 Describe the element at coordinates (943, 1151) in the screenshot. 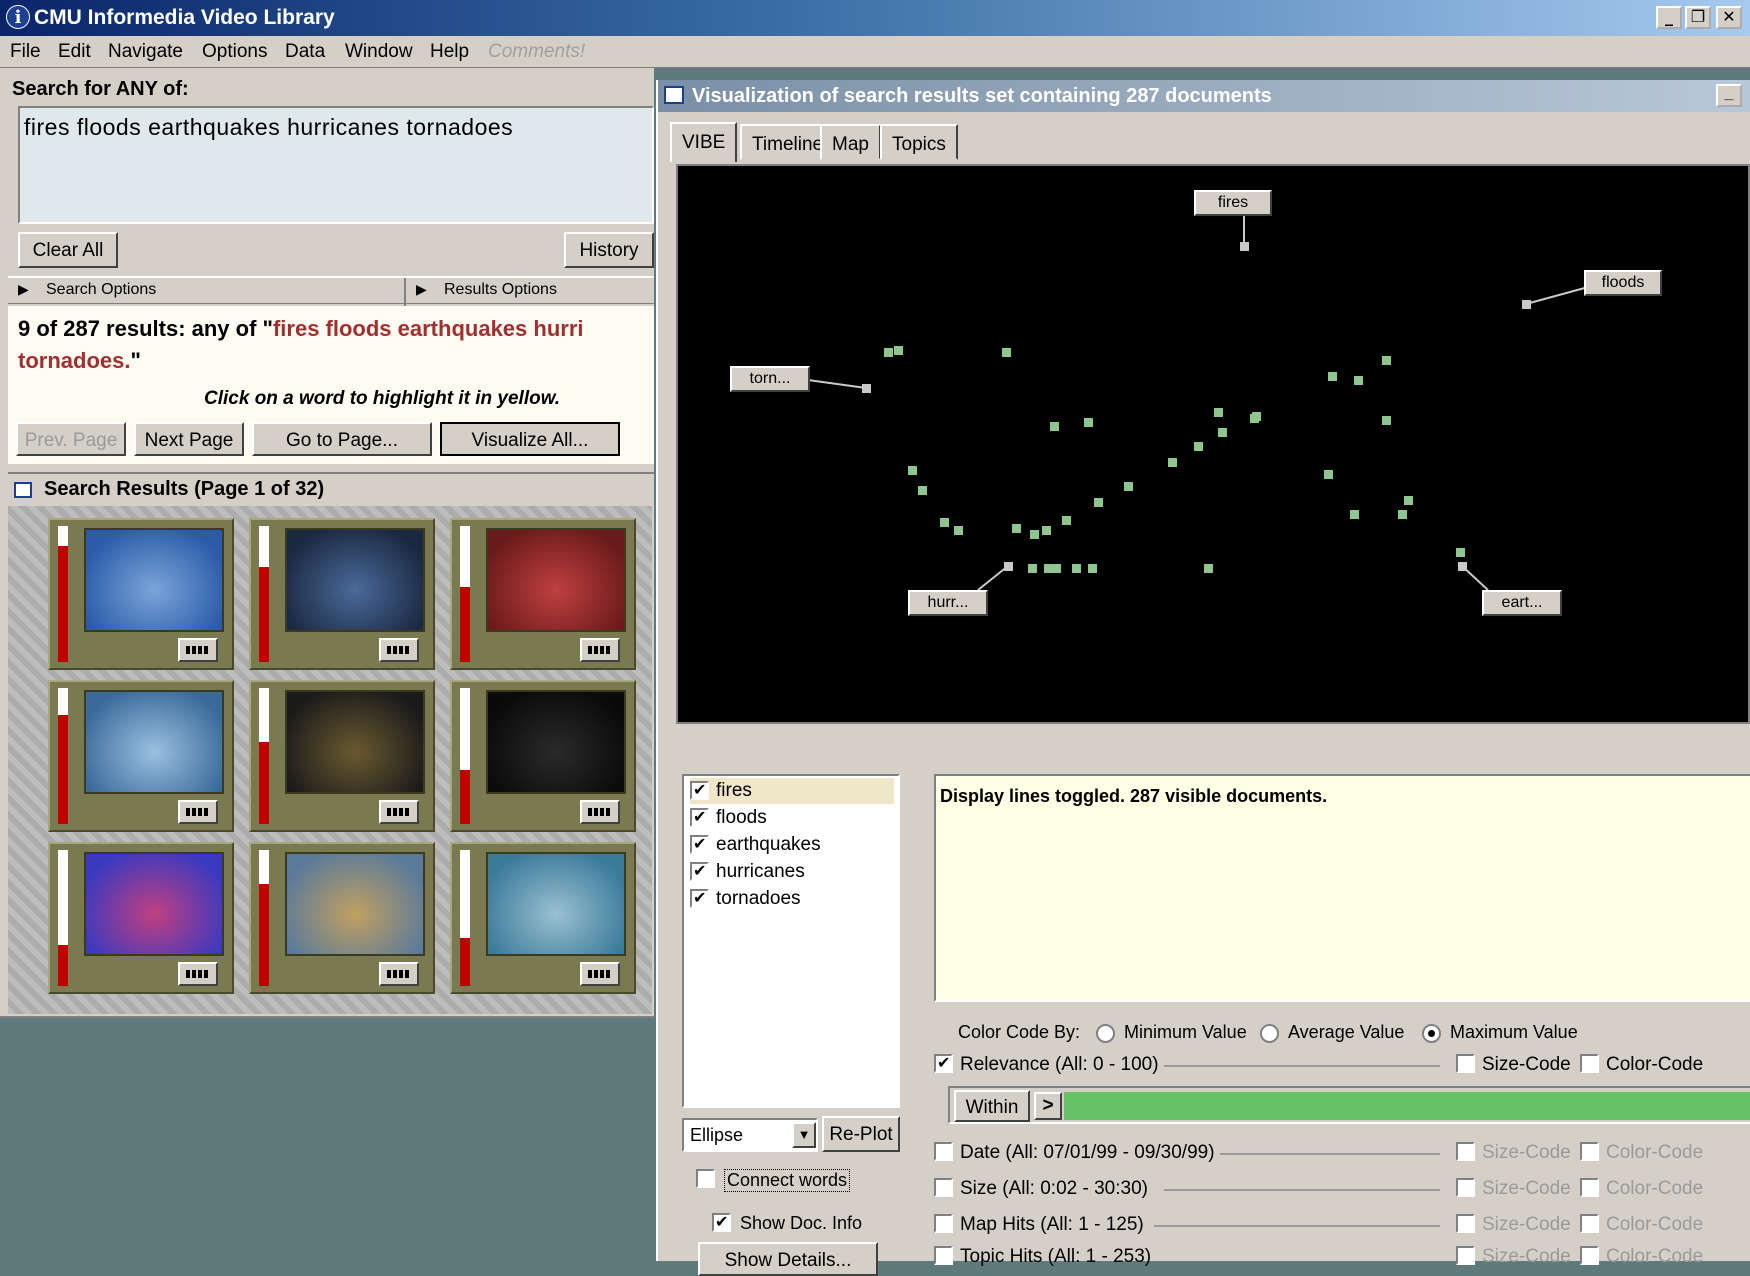

I see `date-checkbox` at that location.